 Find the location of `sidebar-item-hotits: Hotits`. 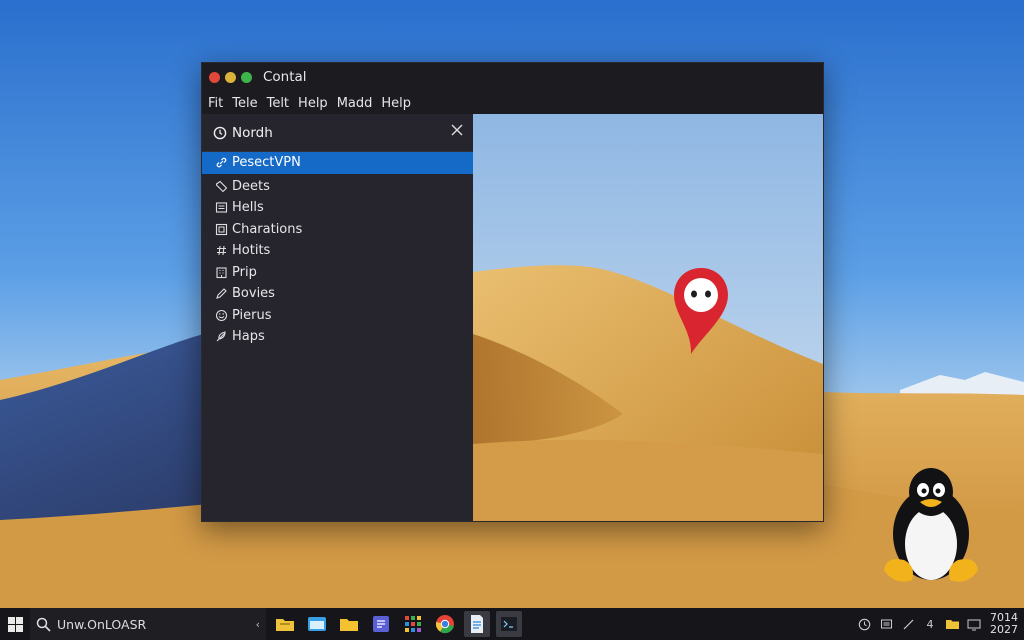

sidebar-item-hotits: Hotits is located at coordinates (337, 251).